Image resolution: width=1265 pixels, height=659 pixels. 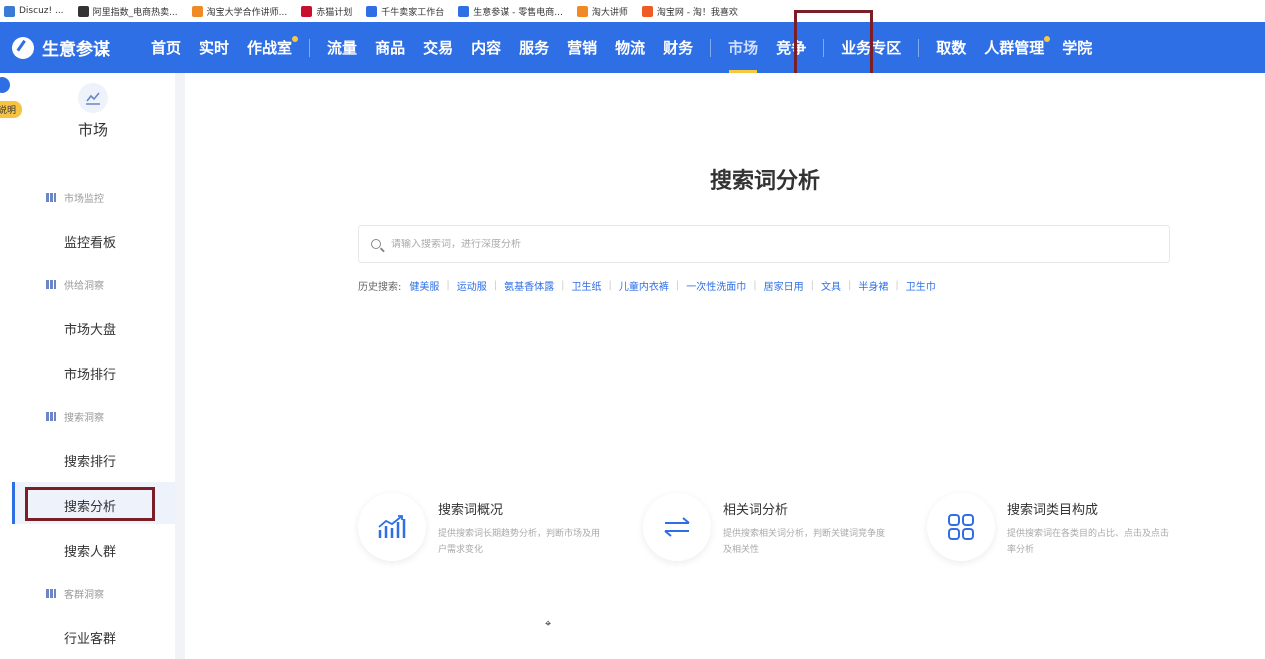 What do you see at coordinates (582, 47) in the screenshot?
I see `nav-tab: 营销` at bounding box center [582, 47].